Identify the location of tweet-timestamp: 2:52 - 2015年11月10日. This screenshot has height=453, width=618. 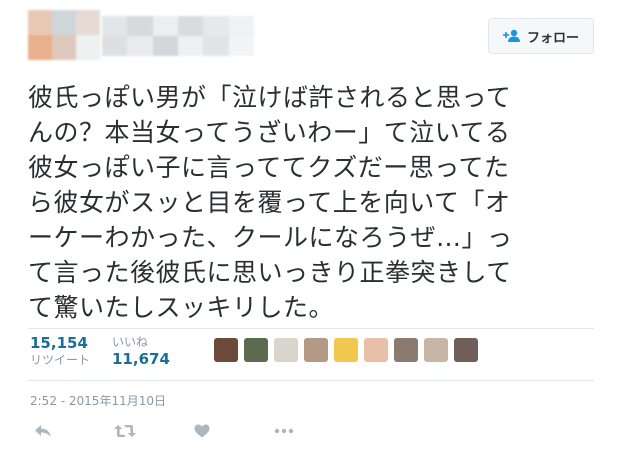
(98, 400).